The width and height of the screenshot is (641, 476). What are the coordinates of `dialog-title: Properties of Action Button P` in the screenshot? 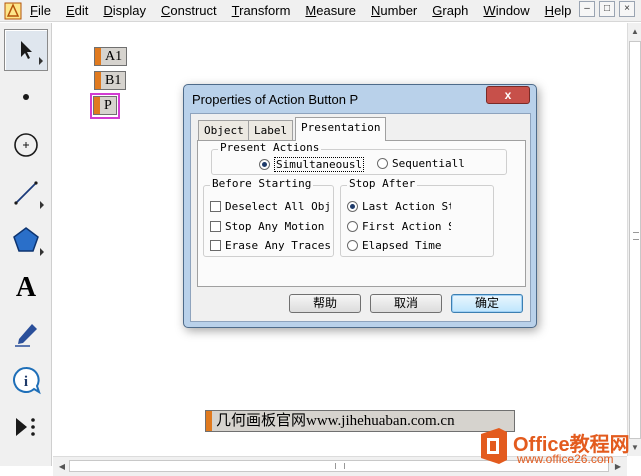 It's located at (275, 99).